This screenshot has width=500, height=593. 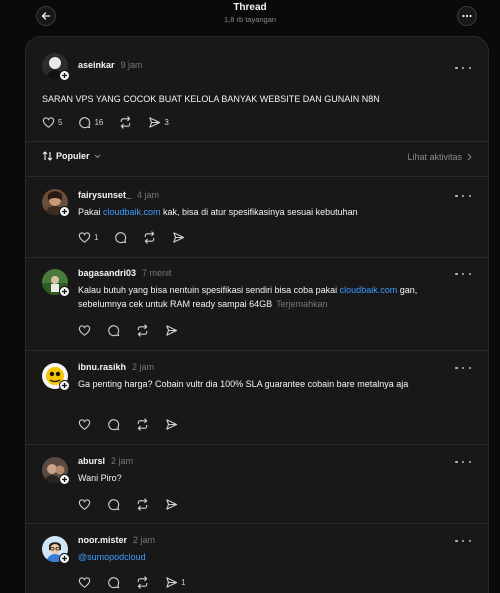 What do you see at coordinates (131, 65) in the screenshot?
I see `timestamp: 9 jam` at bounding box center [131, 65].